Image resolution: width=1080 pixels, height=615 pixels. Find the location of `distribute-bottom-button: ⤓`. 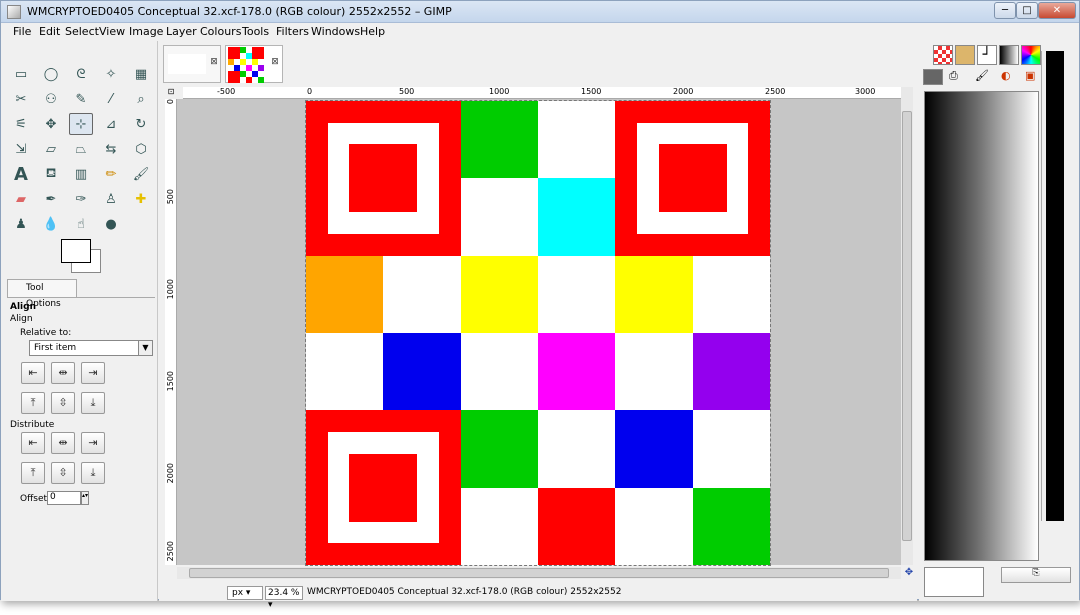

distribute-bottom-button: ⤓ is located at coordinates (93, 473).